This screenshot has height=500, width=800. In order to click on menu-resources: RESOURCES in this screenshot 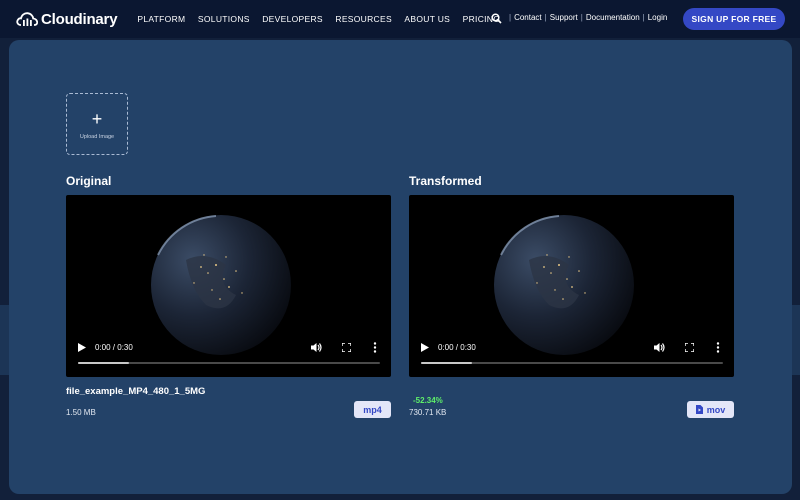, I will do `click(363, 19)`.